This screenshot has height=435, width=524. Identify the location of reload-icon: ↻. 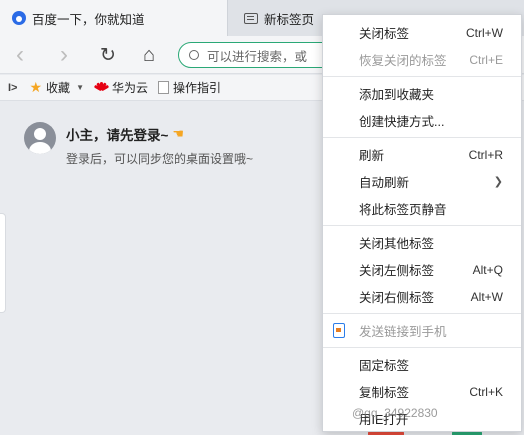
(108, 55).